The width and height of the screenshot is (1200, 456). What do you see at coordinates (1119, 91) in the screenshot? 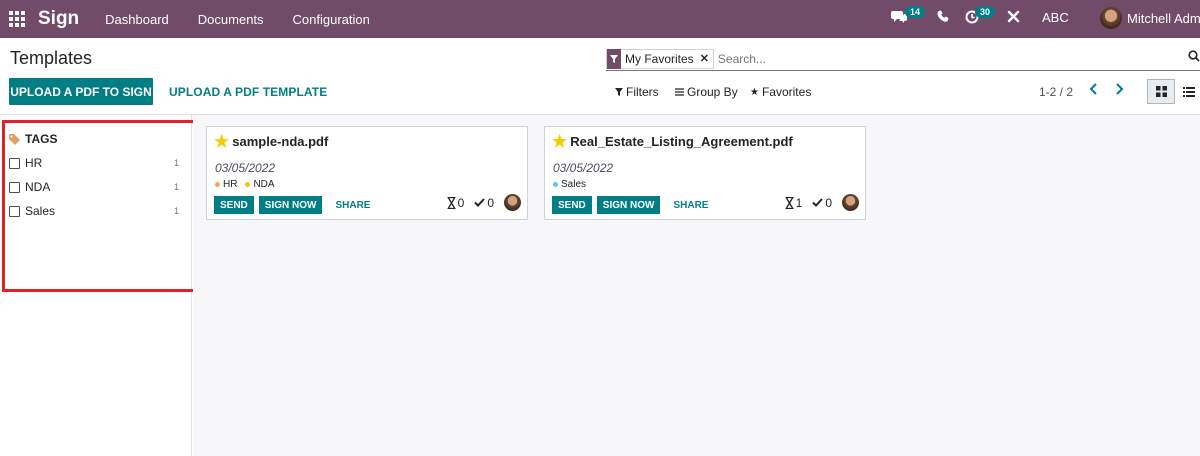
I see `pager-next-icon` at bounding box center [1119, 91].